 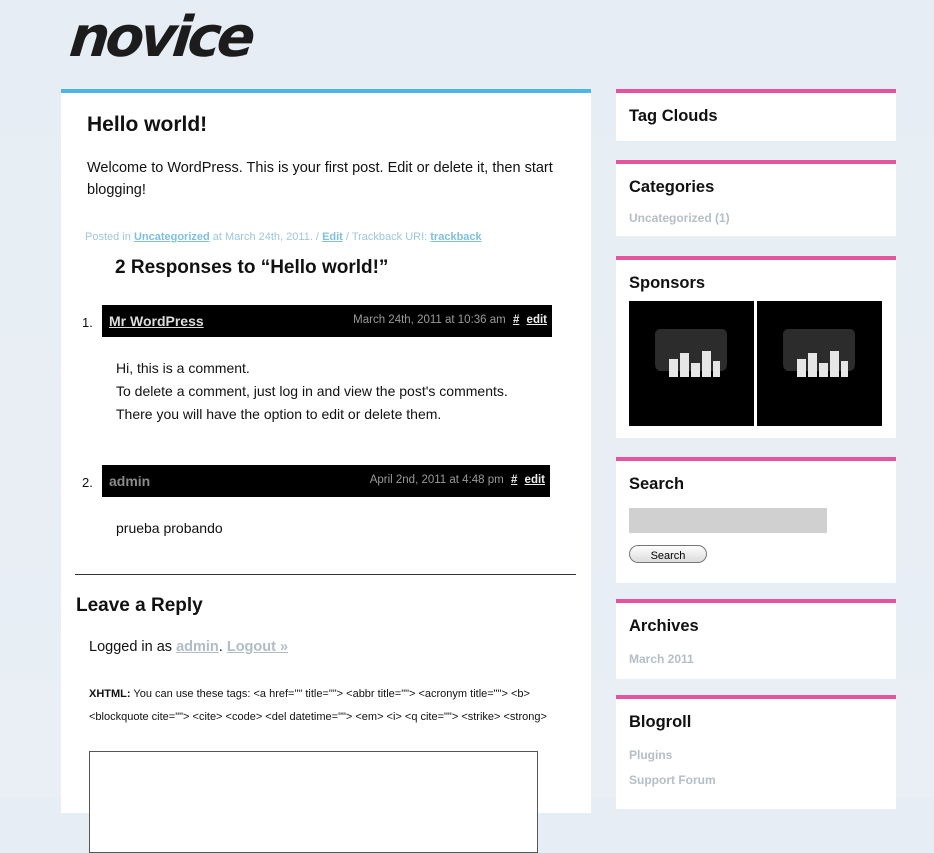 I want to click on comment-author-link: Mr WordPress, so click(x=156, y=321).